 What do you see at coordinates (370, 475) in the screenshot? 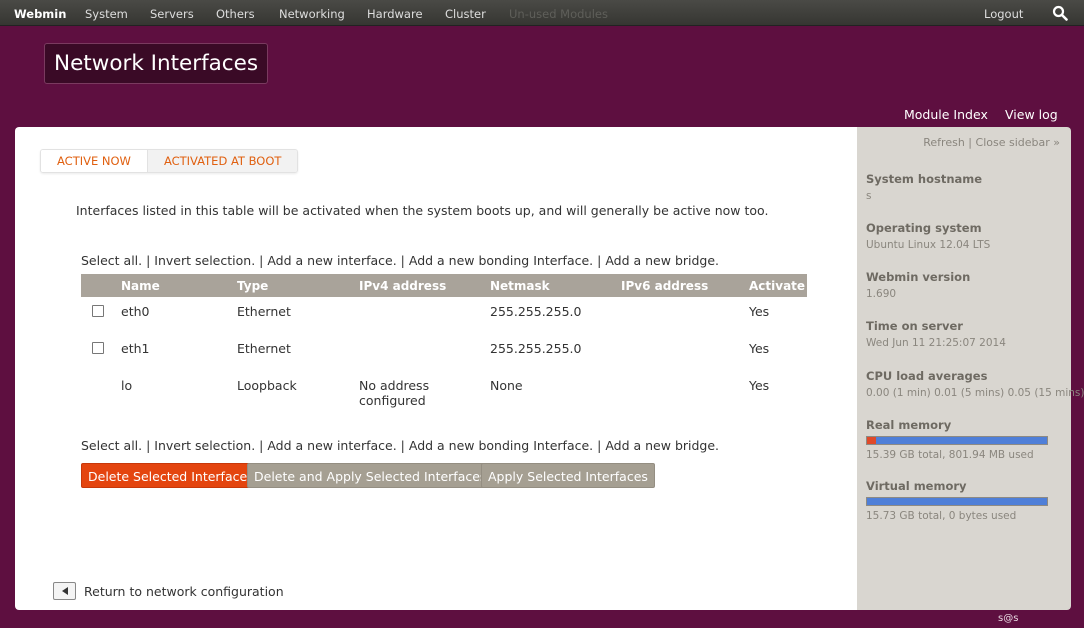
I see `delete-apply-button: Delete and Apply Selected Interfaces` at bounding box center [370, 475].